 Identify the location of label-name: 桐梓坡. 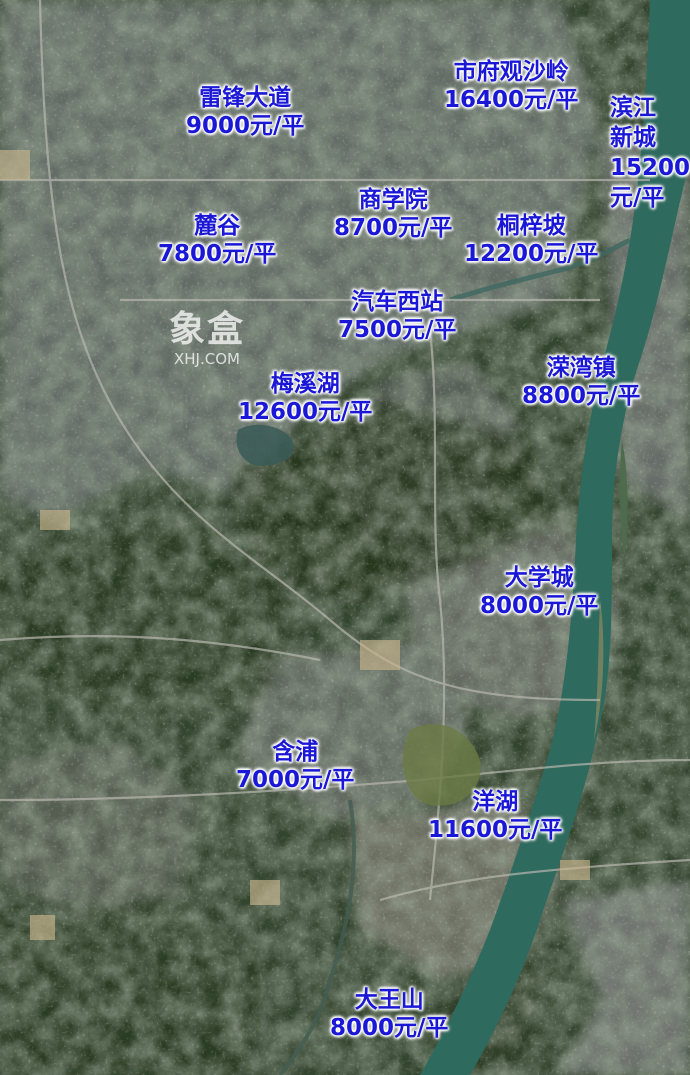
(531, 226).